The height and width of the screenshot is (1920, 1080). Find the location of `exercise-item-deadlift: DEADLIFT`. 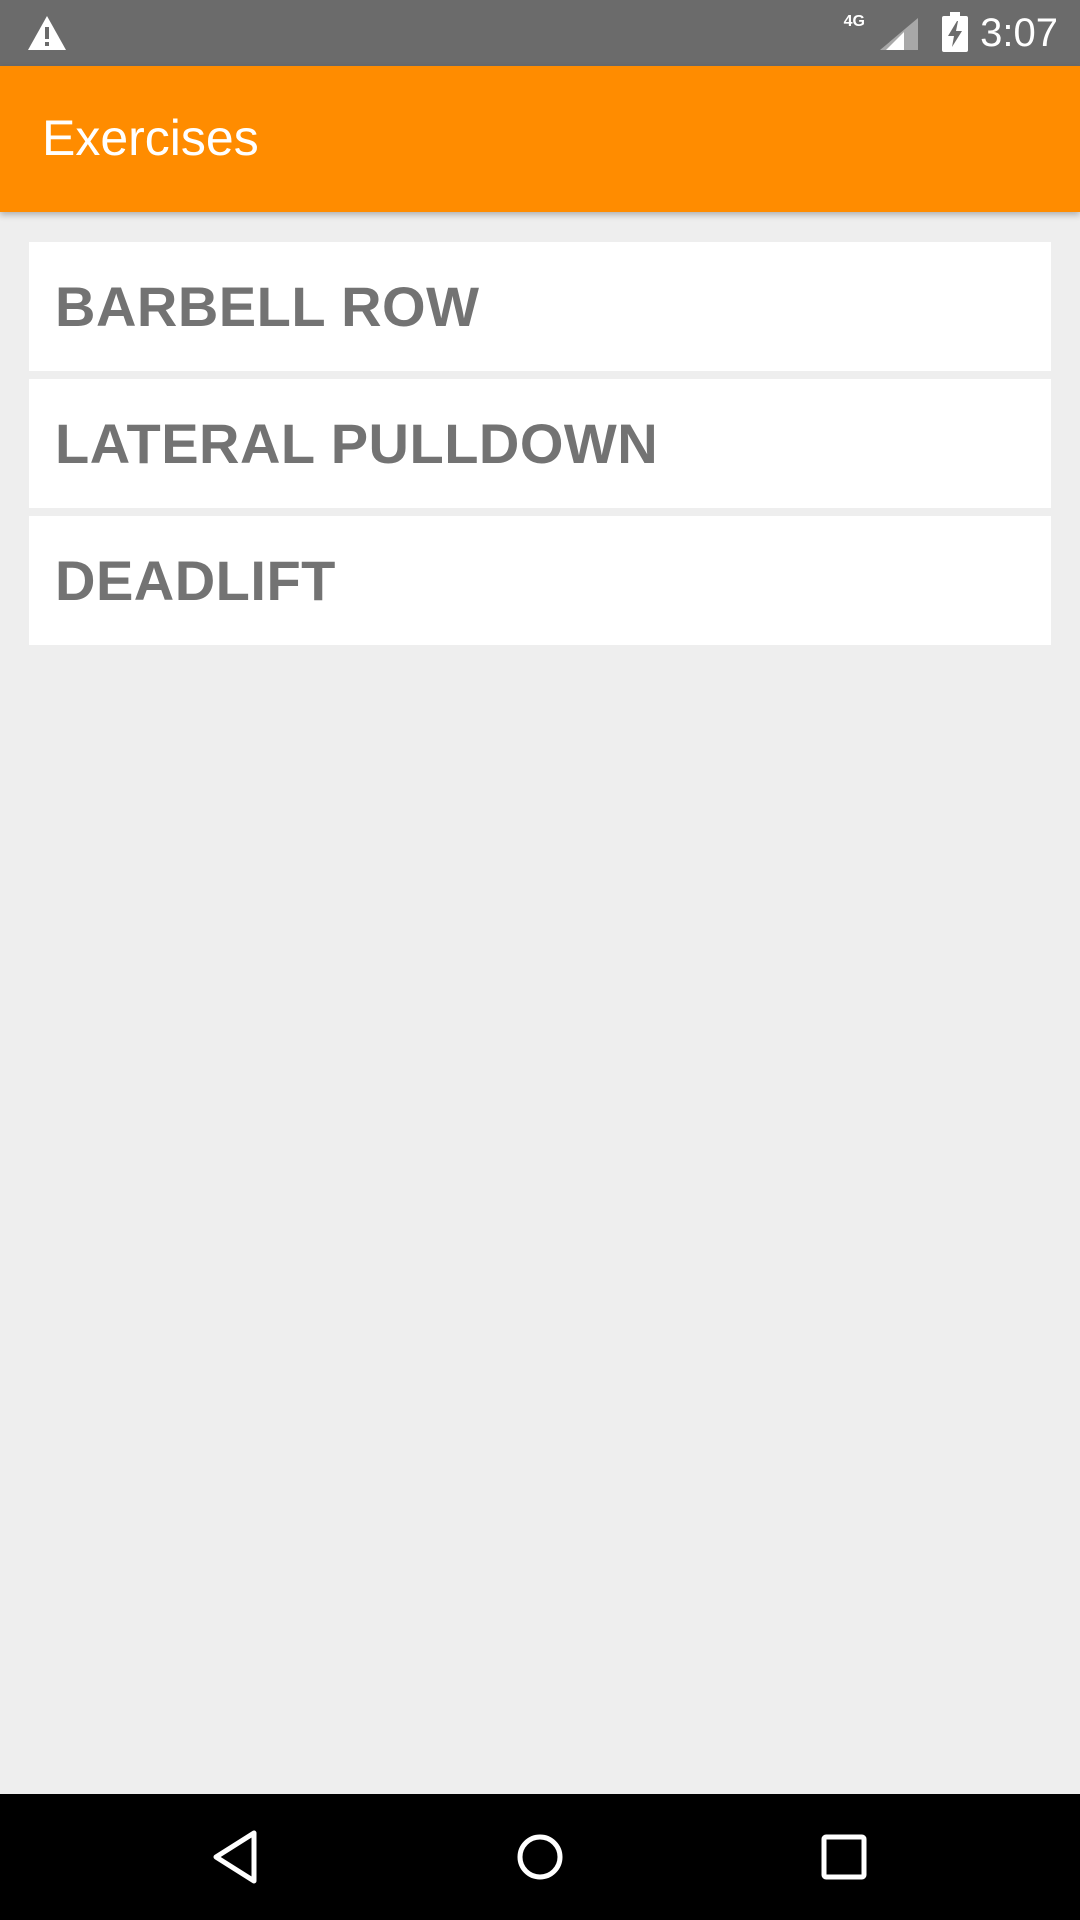

exercise-item-deadlift: DEADLIFT is located at coordinates (540, 580).